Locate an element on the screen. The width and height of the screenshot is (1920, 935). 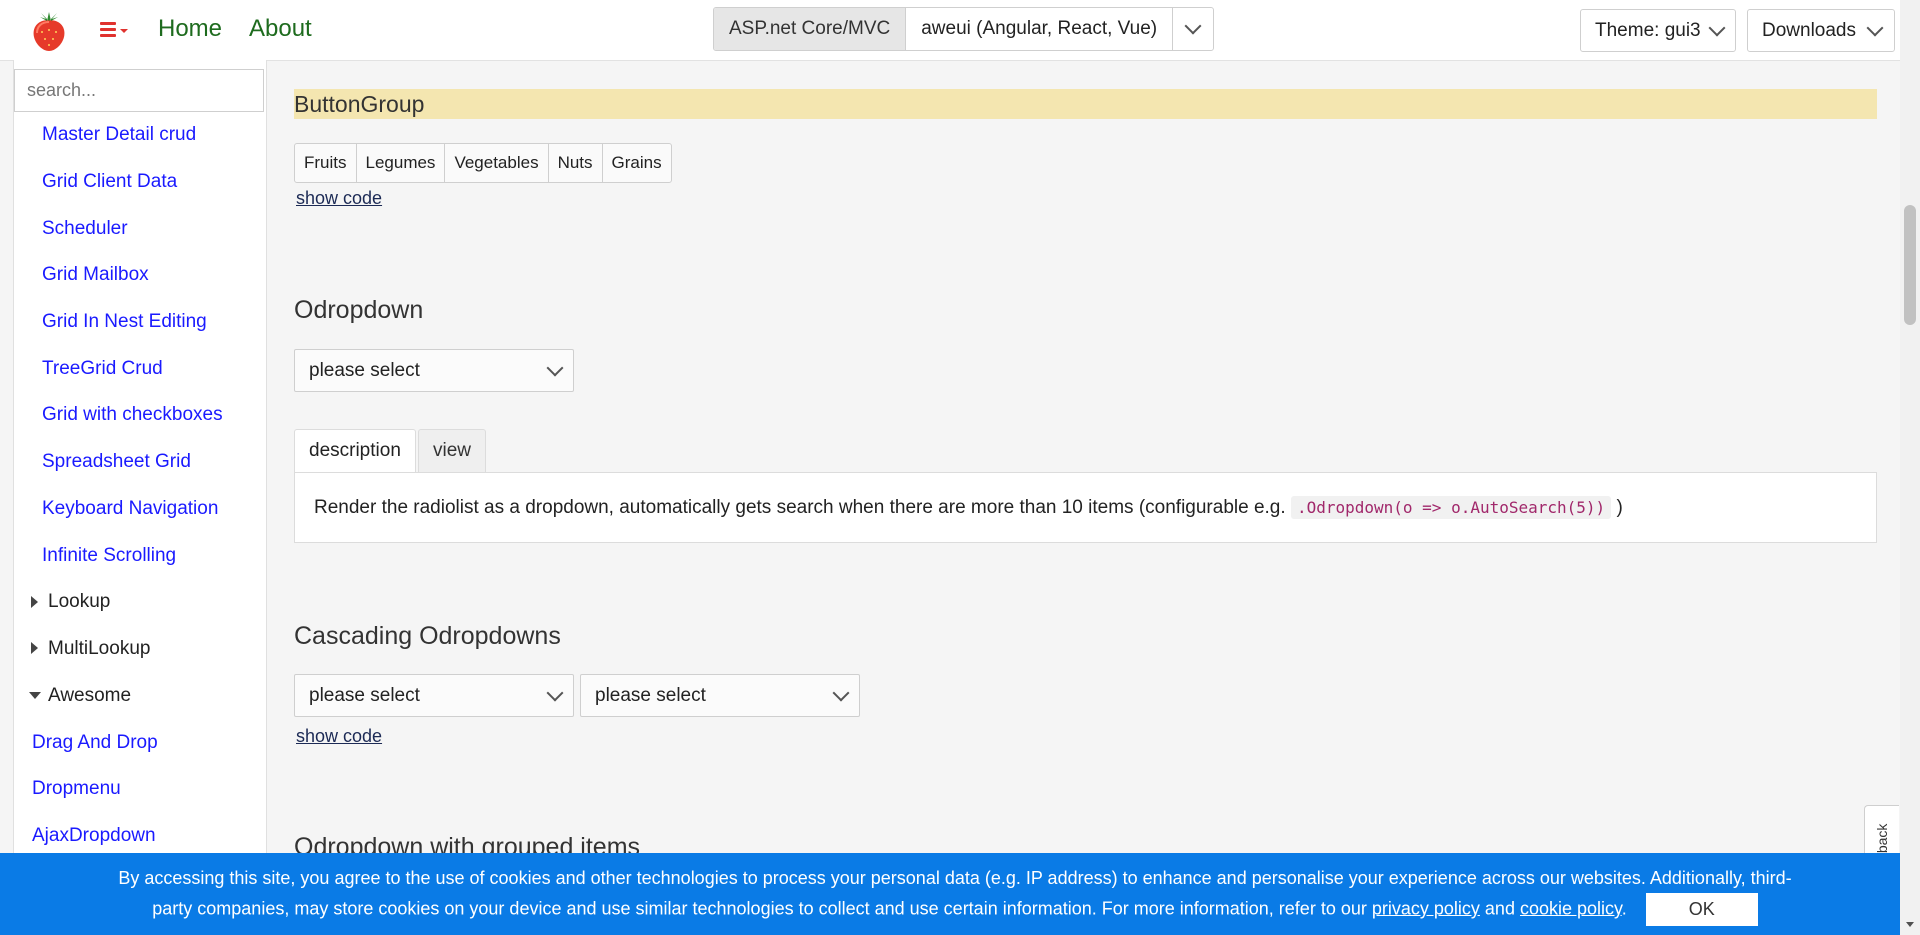
downloads-label: Downloads is located at coordinates (1809, 30).